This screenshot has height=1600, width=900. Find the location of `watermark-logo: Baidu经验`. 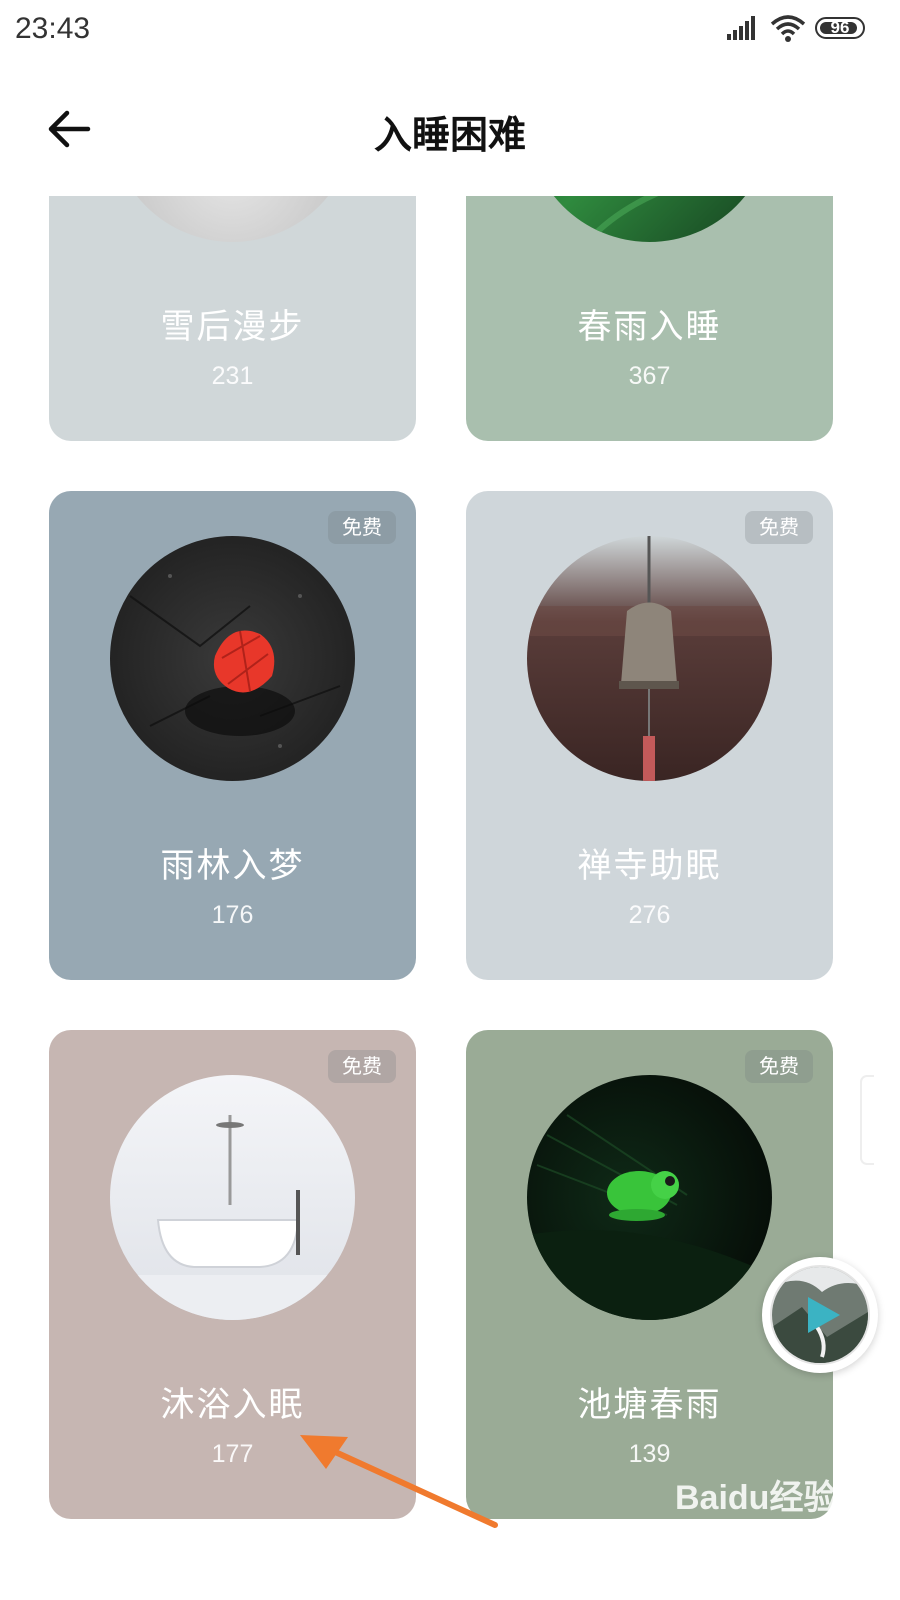

watermark-logo: Baidu经验 is located at coordinates (756, 1498).